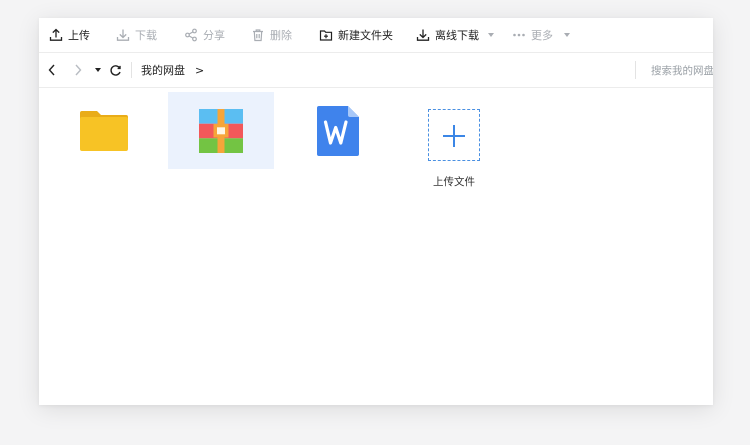 Image resolution: width=750 pixels, height=445 pixels. I want to click on download-label: 下载, so click(146, 35).